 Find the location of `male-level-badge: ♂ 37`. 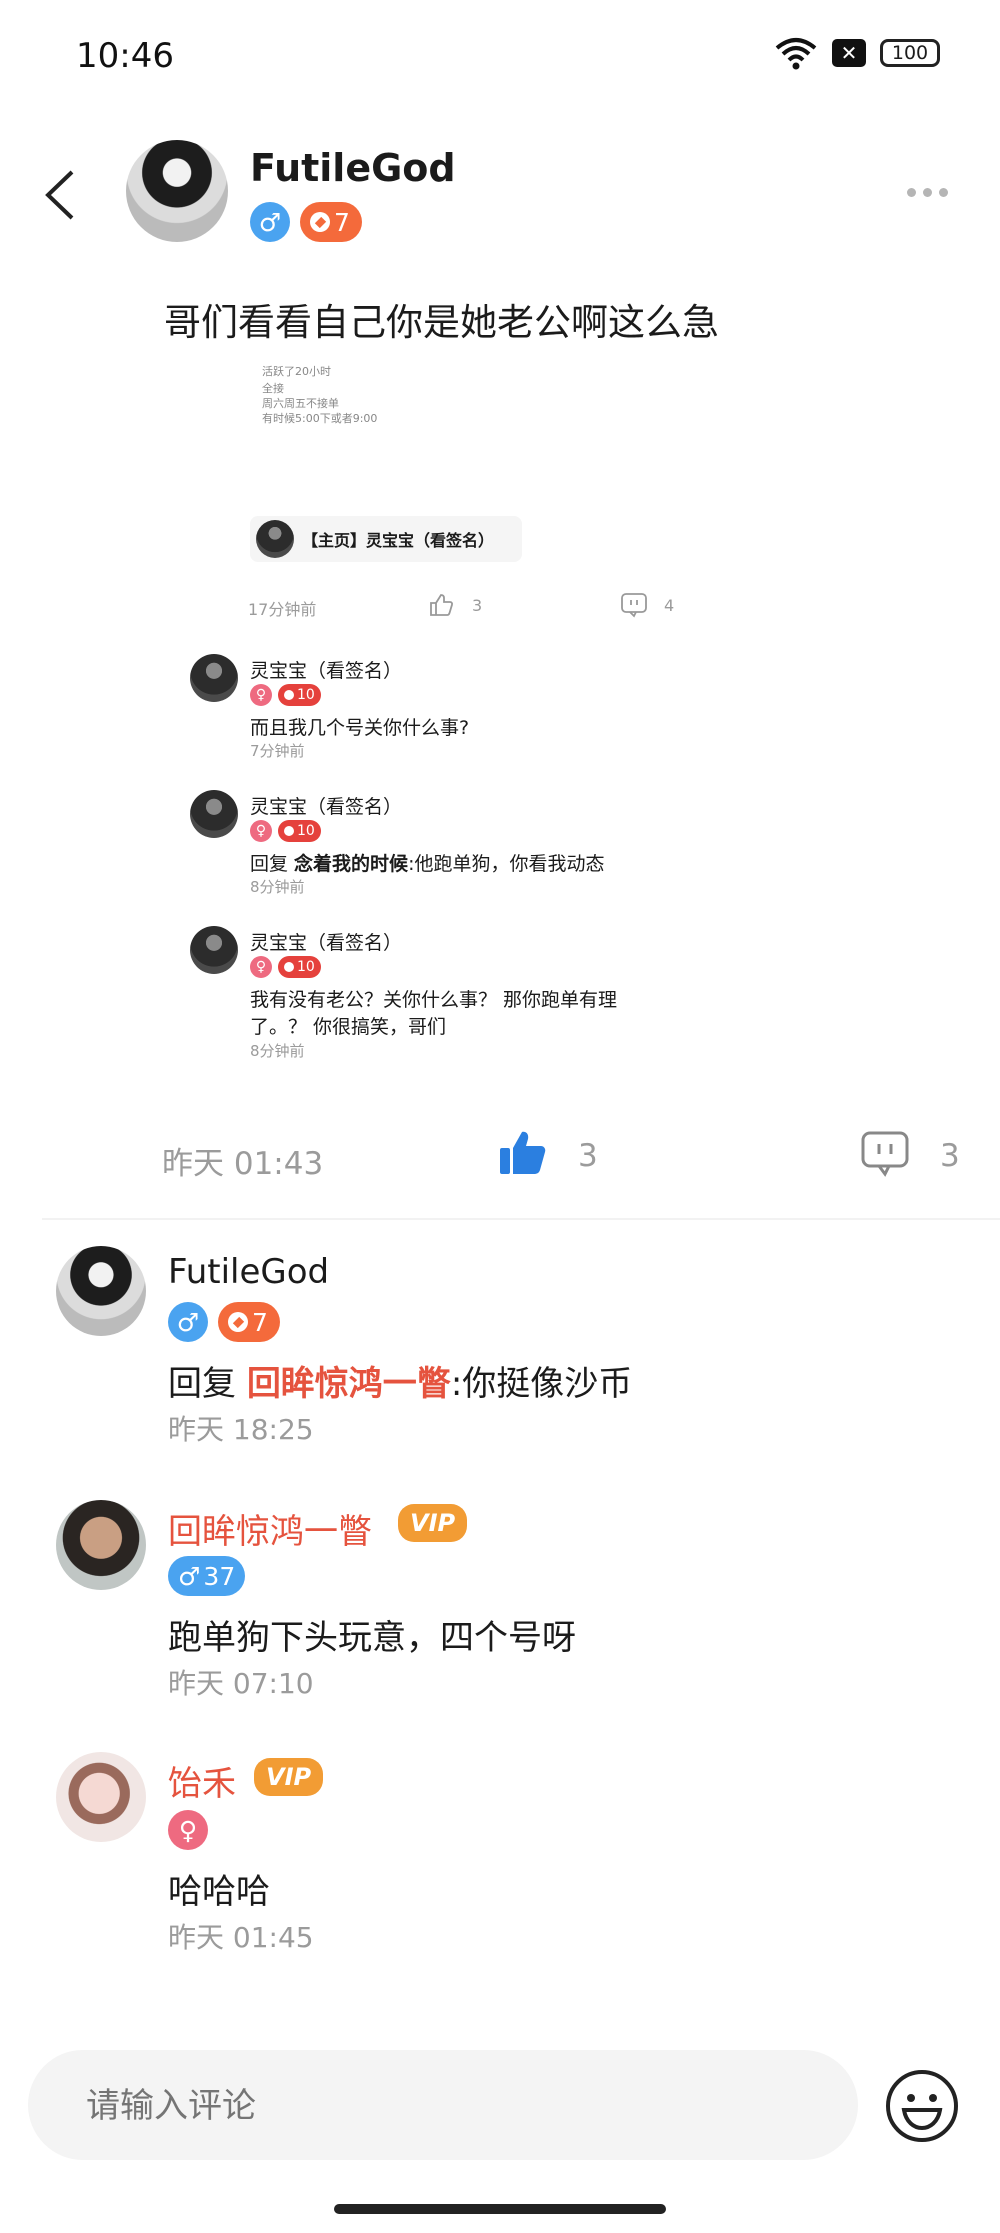

male-level-badge: ♂ 37 is located at coordinates (207, 1576).